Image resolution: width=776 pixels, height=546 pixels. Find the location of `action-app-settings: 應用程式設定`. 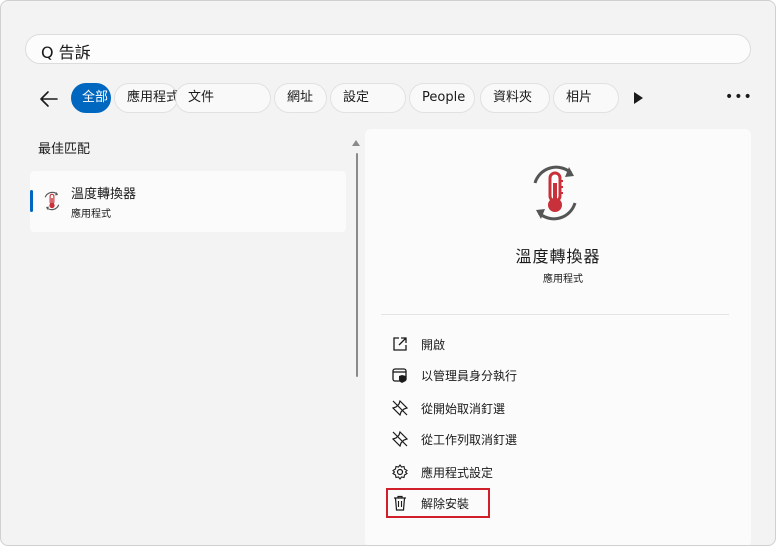

action-app-settings: 應用程式設定 is located at coordinates (551, 473).